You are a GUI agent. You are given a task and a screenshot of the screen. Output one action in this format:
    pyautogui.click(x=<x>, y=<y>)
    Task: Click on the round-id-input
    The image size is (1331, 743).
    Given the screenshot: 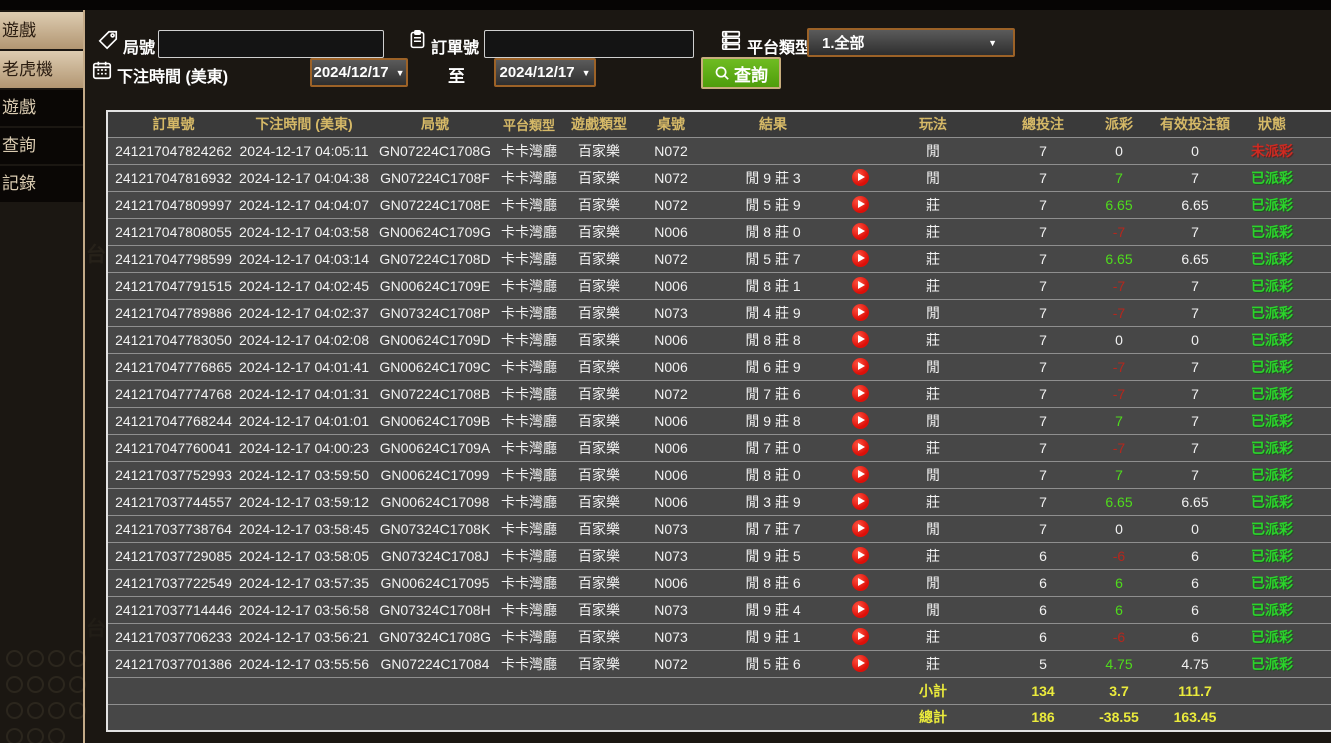 What is the action you would take?
    pyautogui.click(x=271, y=44)
    